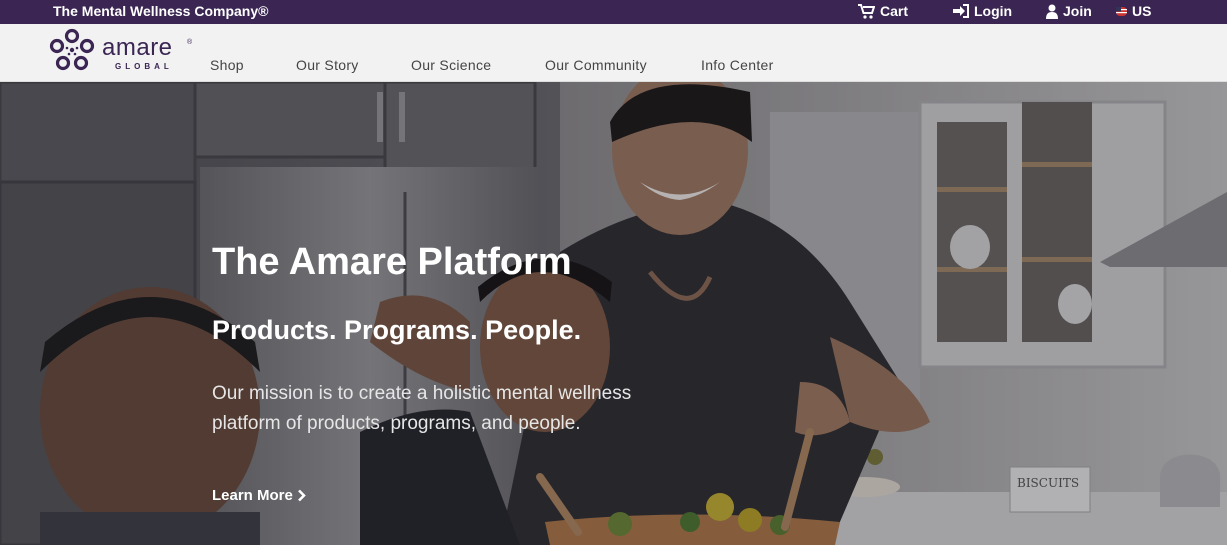  Describe the element at coordinates (327, 65) in the screenshot. I see `nav-item-our-story: Our Story` at that location.